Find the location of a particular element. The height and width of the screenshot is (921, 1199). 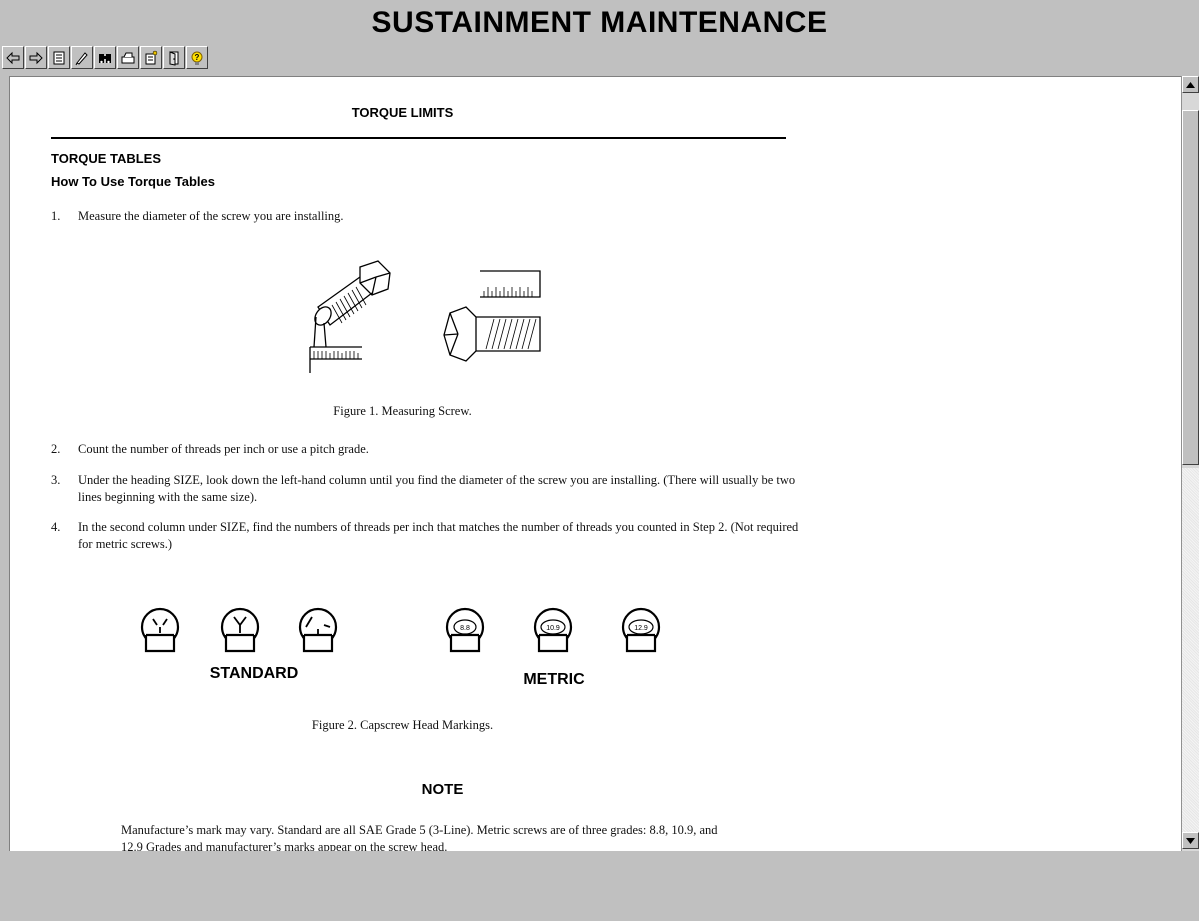

help-icon: ? is located at coordinates (197, 58).